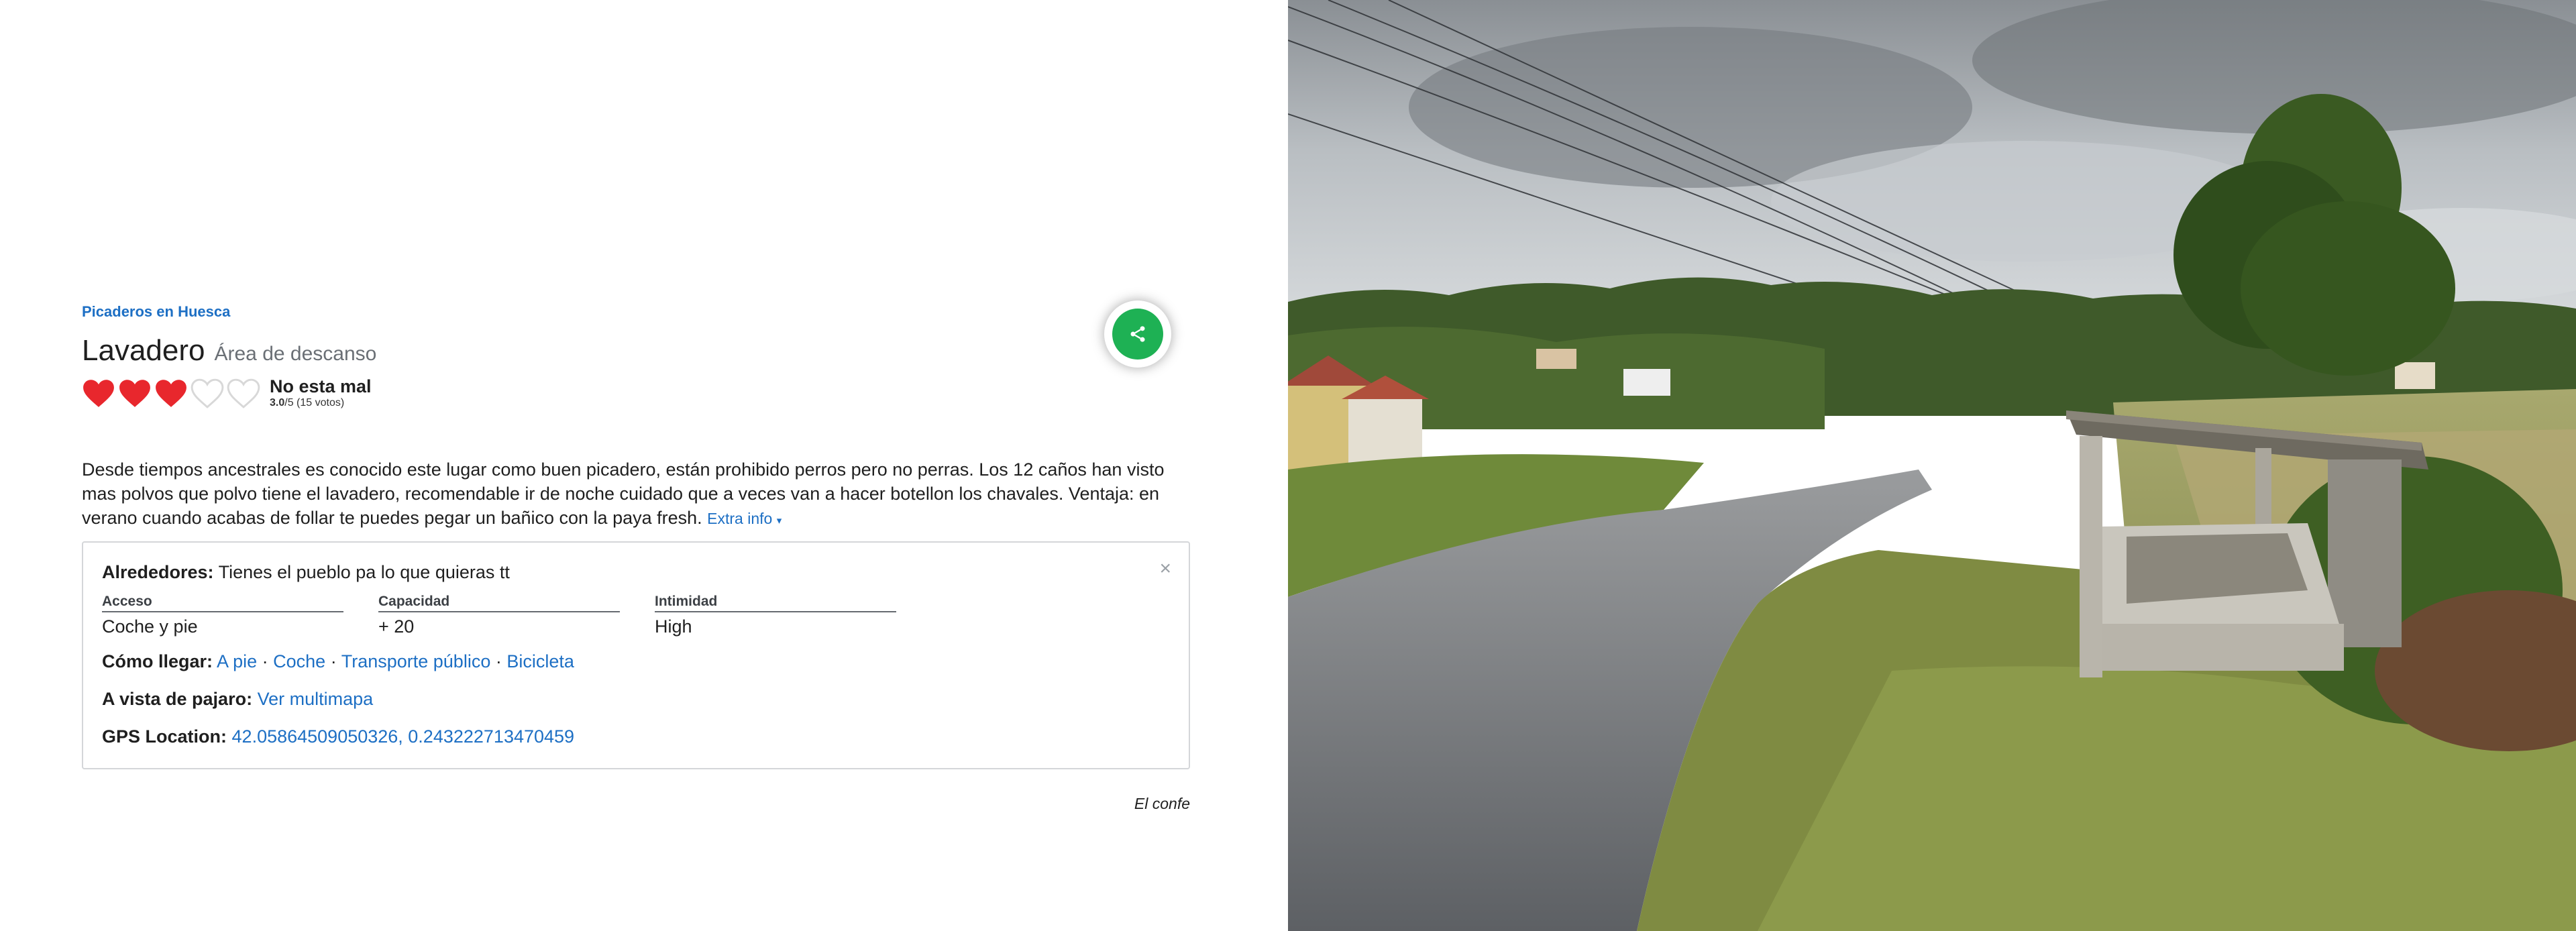 The image size is (2576, 931). Describe the element at coordinates (150, 627) in the screenshot. I see `stat-access-value: Coche y pie` at that location.